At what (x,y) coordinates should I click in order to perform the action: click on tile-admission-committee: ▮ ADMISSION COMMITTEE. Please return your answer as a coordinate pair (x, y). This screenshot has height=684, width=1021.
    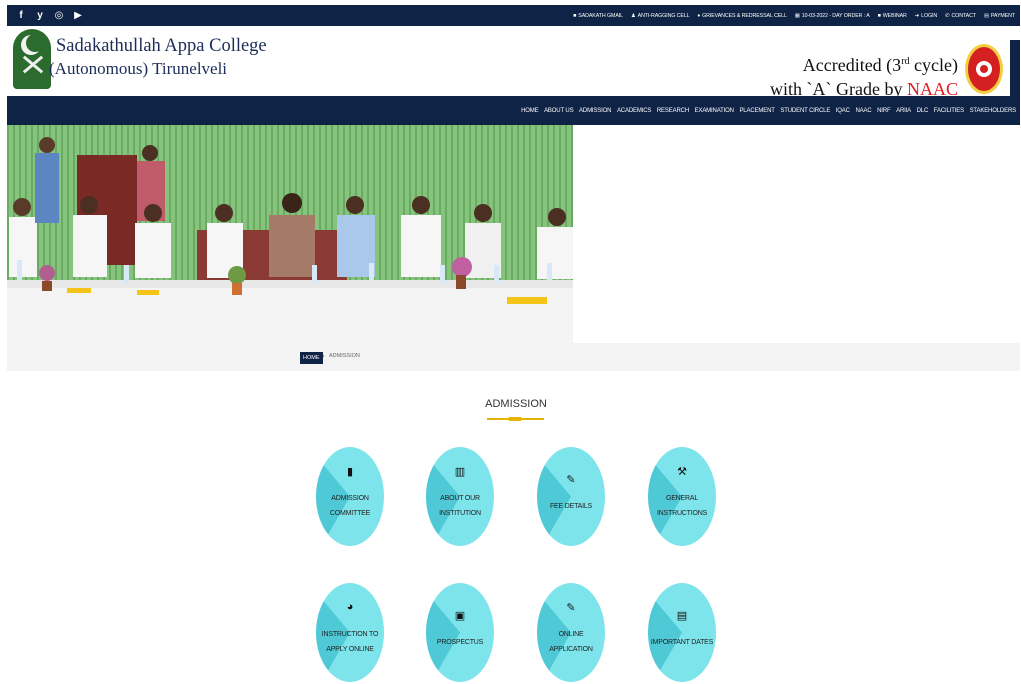
    Looking at the image, I should click on (350, 496).